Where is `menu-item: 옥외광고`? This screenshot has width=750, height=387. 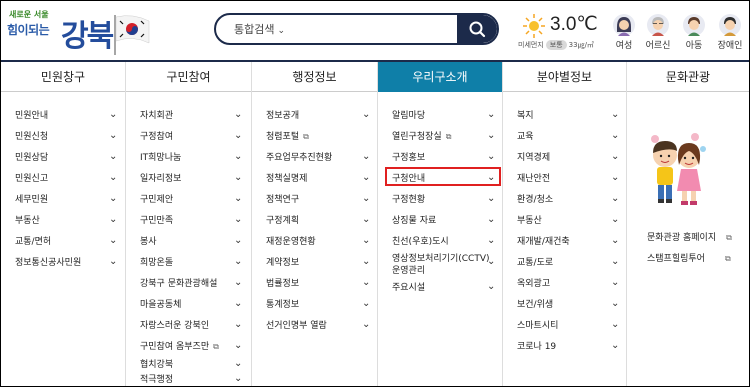 menu-item: 옥외광고 is located at coordinates (533, 284).